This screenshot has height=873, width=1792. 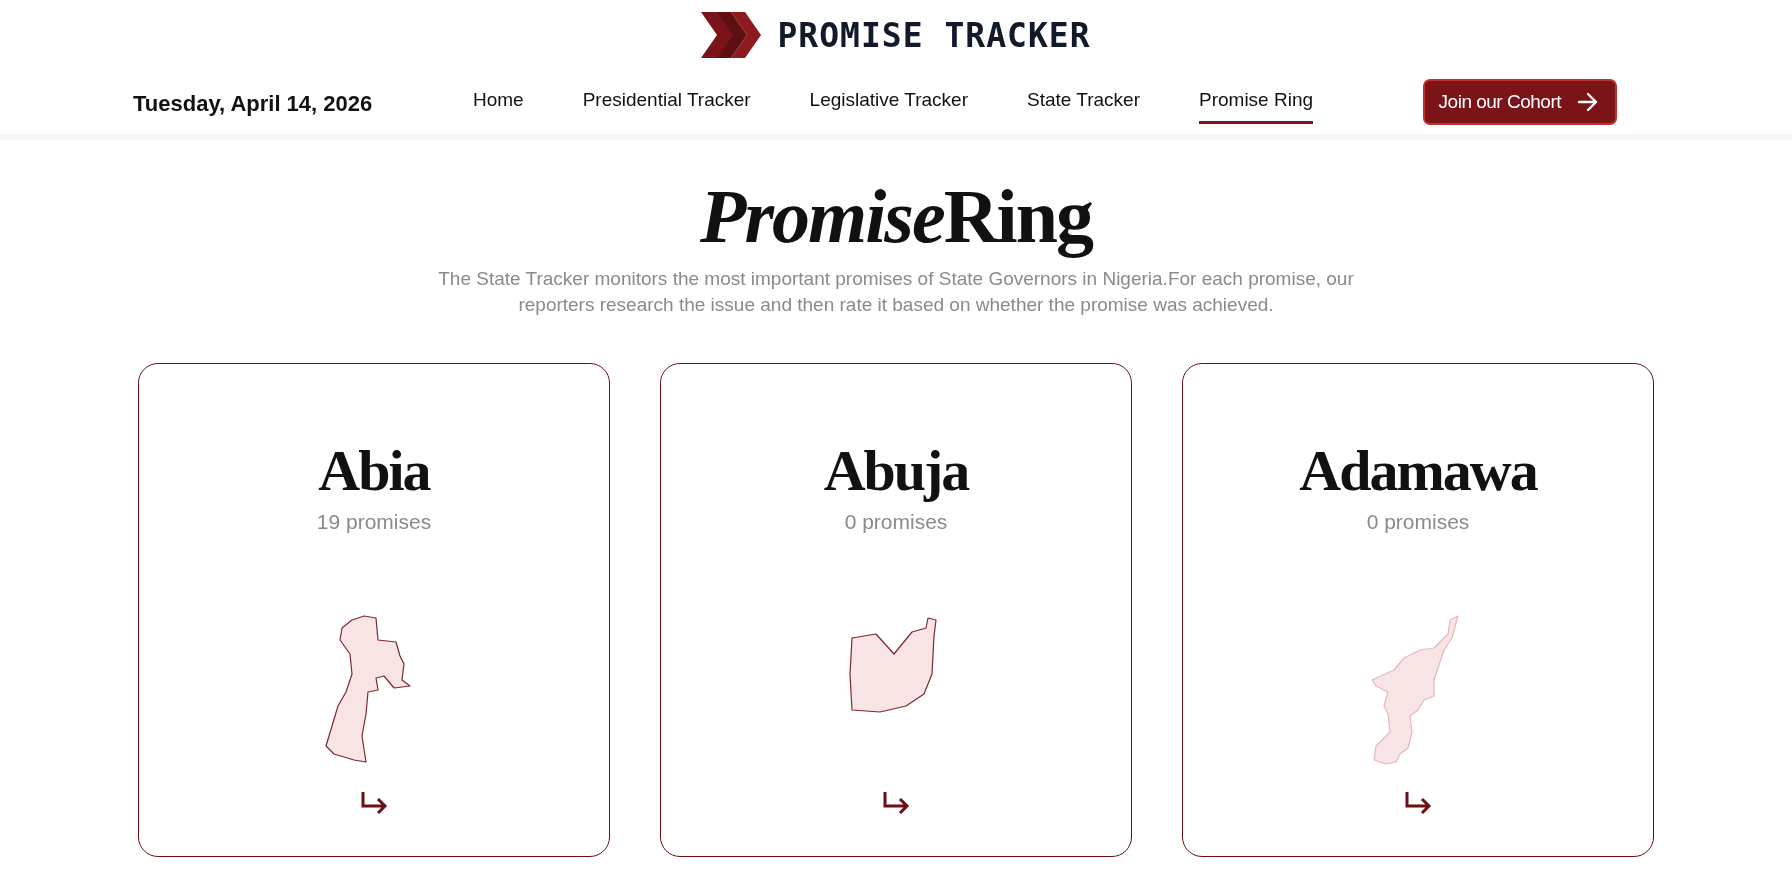 What do you see at coordinates (896, 471) in the screenshot?
I see `state-name: Abuja` at bounding box center [896, 471].